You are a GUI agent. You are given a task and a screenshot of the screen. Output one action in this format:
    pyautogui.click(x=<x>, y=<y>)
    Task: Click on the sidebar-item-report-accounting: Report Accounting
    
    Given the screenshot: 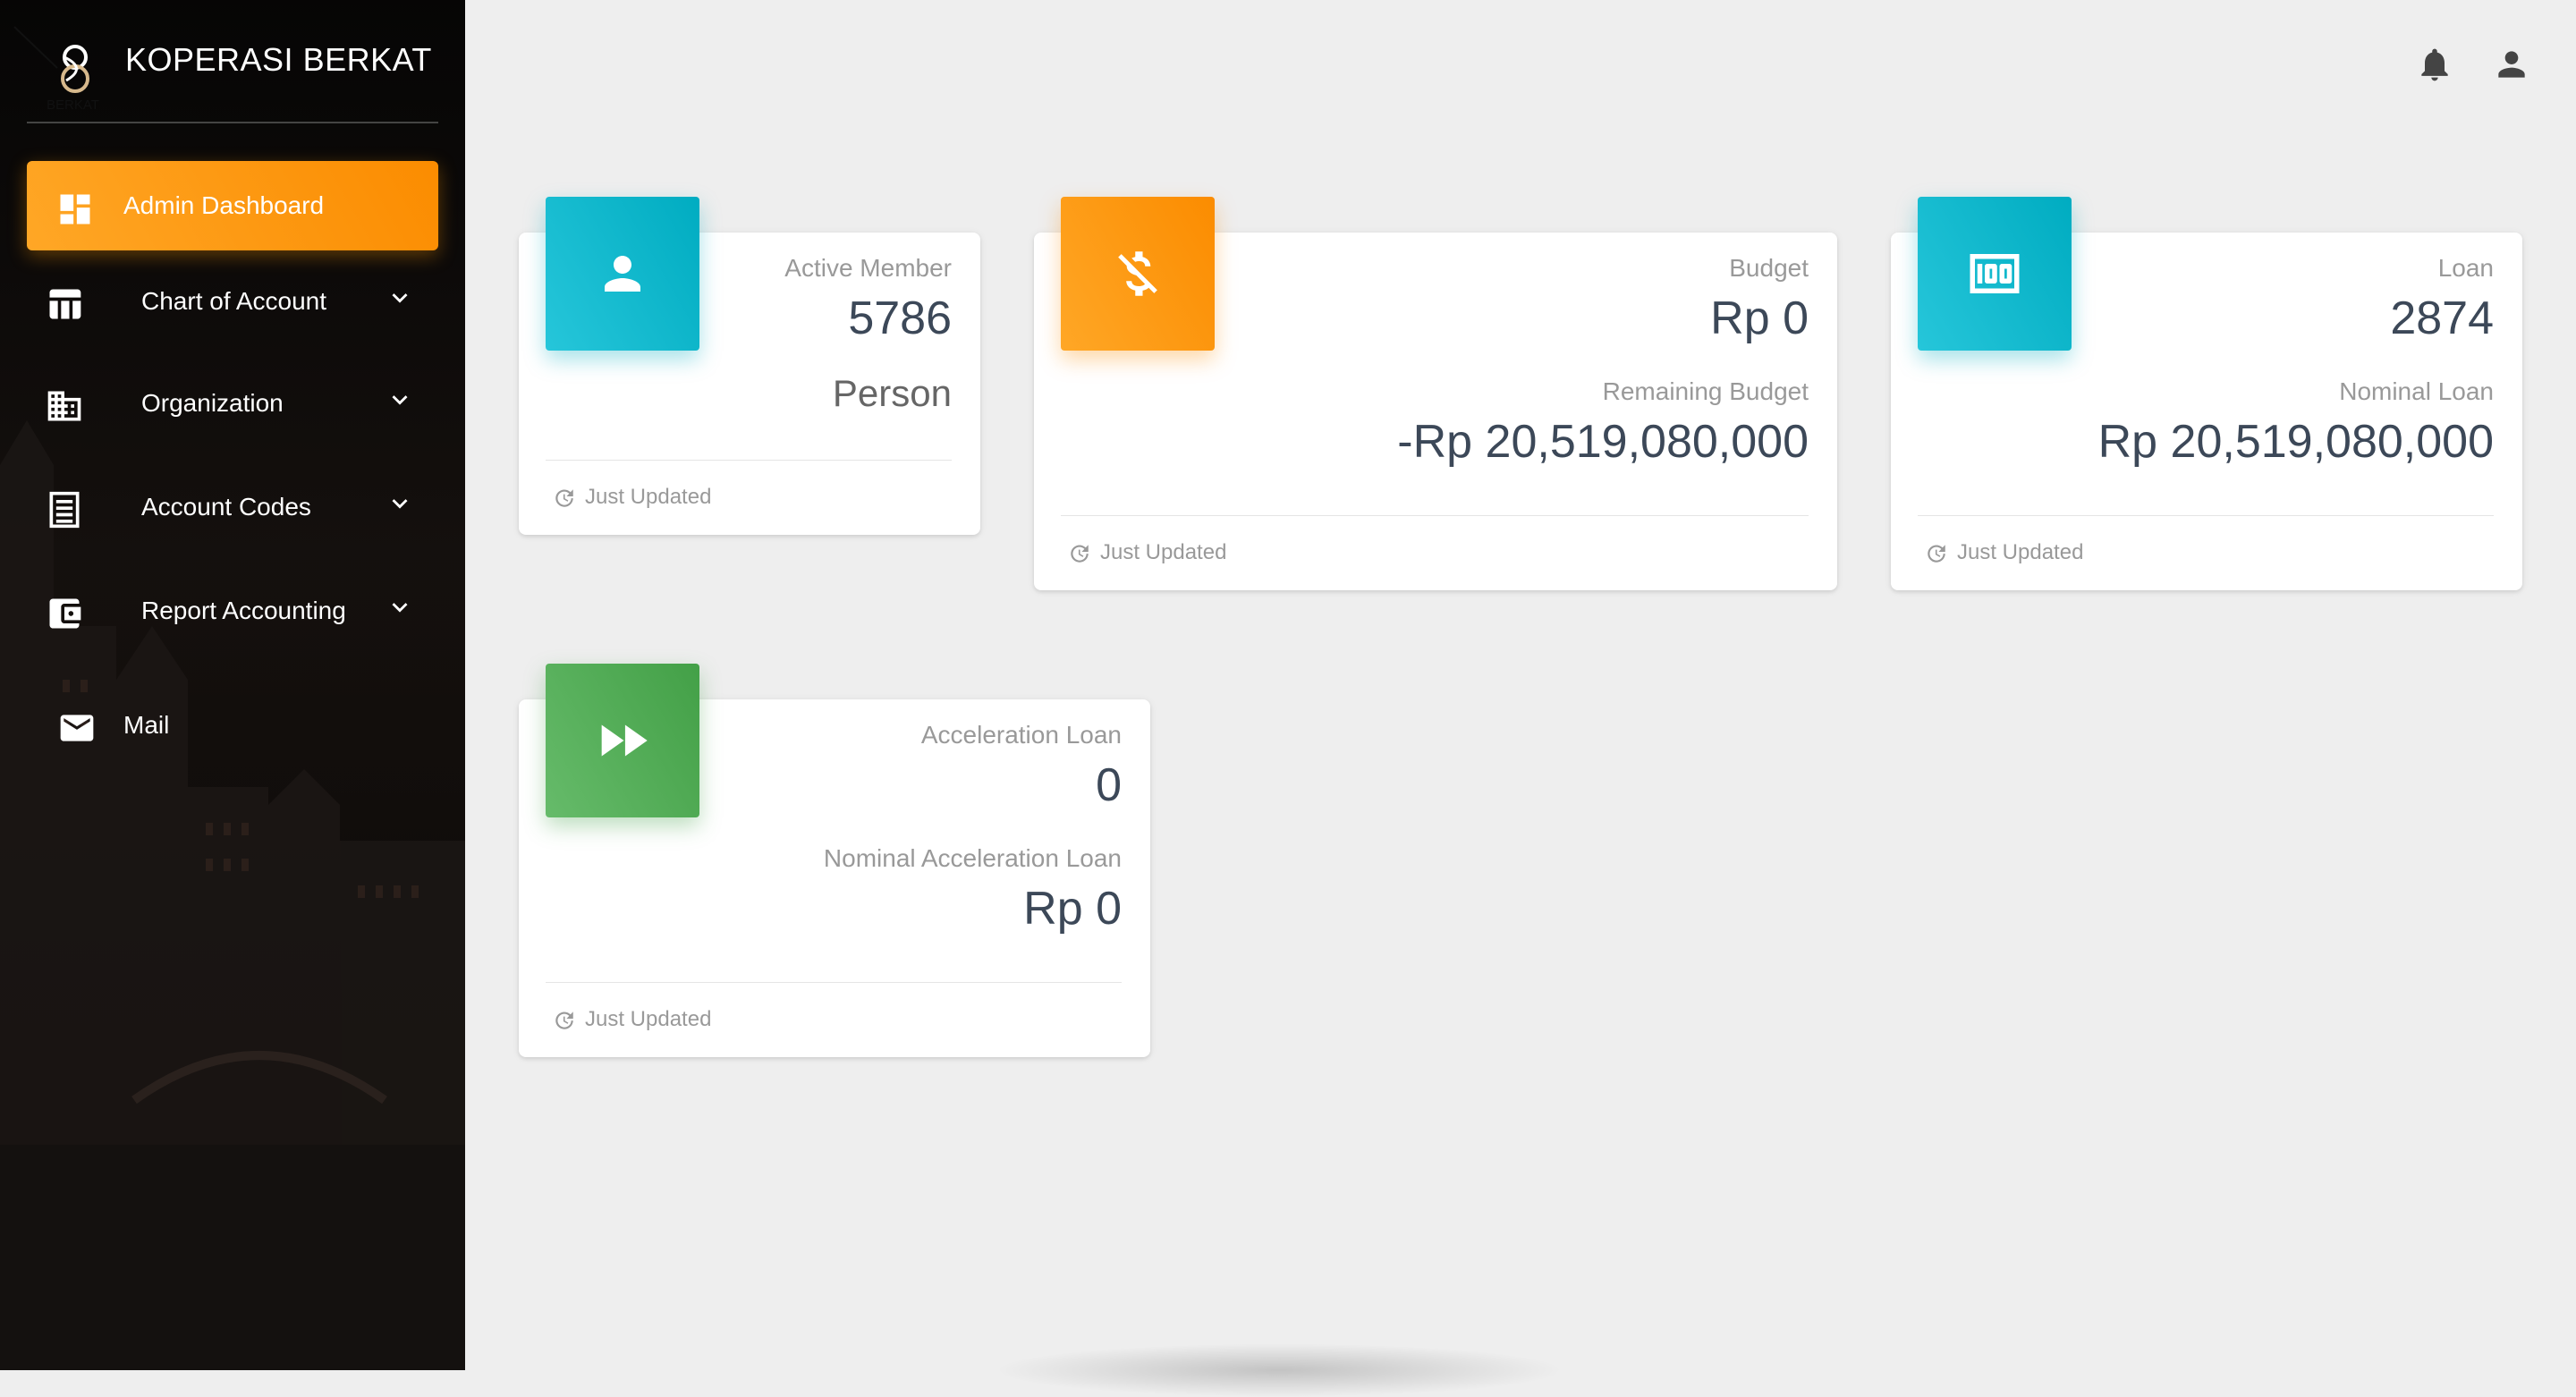 What is the action you would take?
    pyautogui.click(x=232, y=612)
    